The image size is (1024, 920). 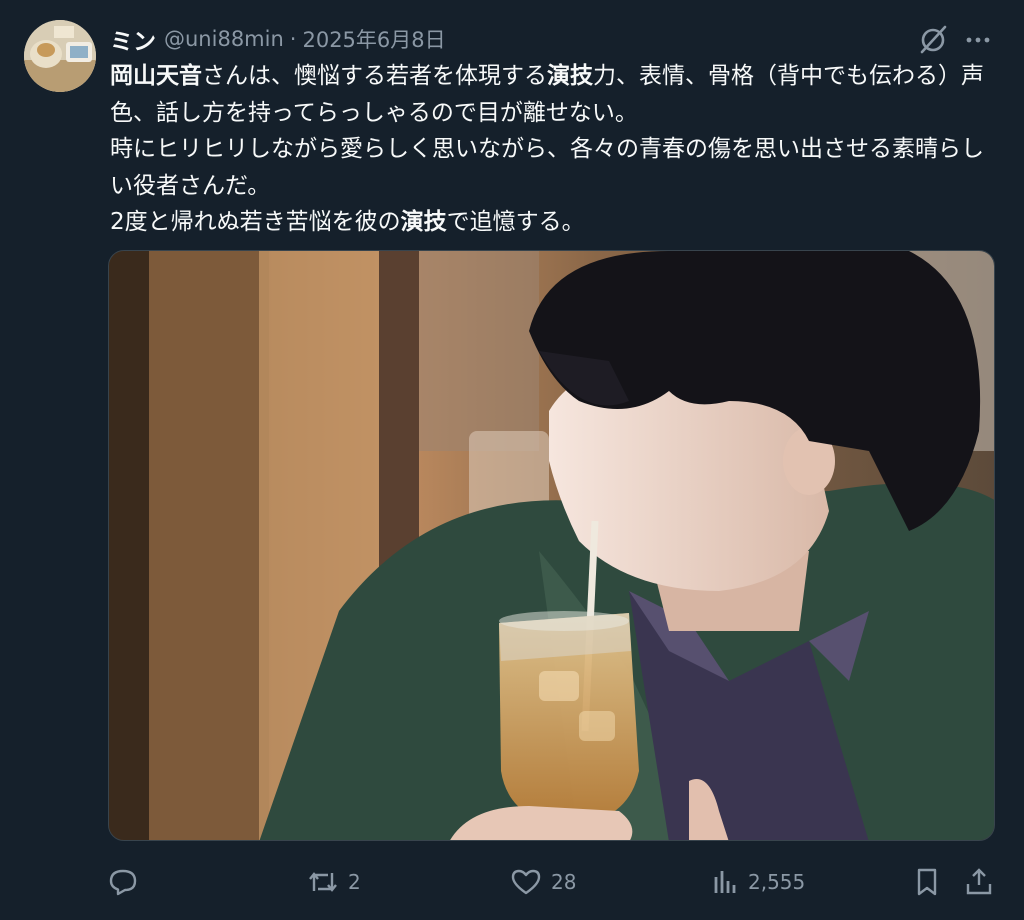 What do you see at coordinates (515, 222) in the screenshot?
I see `text-segment: で追憶する。` at bounding box center [515, 222].